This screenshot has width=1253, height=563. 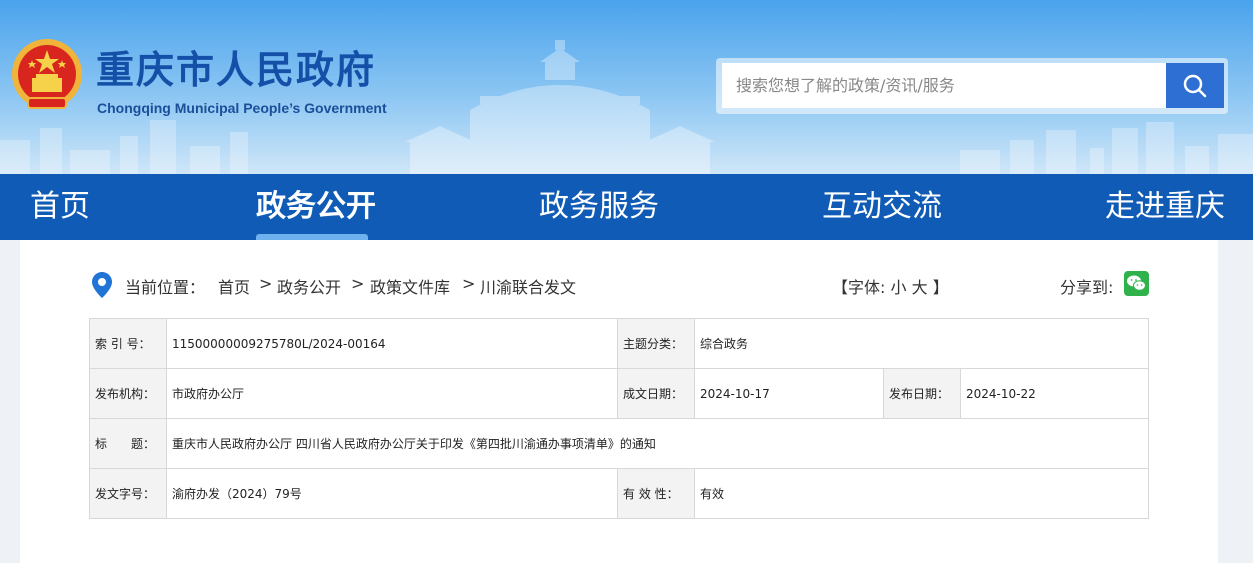 What do you see at coordinates (102, 285) in the screenshot?
I see `location-pin-icon` at bounding box center [102, 285].